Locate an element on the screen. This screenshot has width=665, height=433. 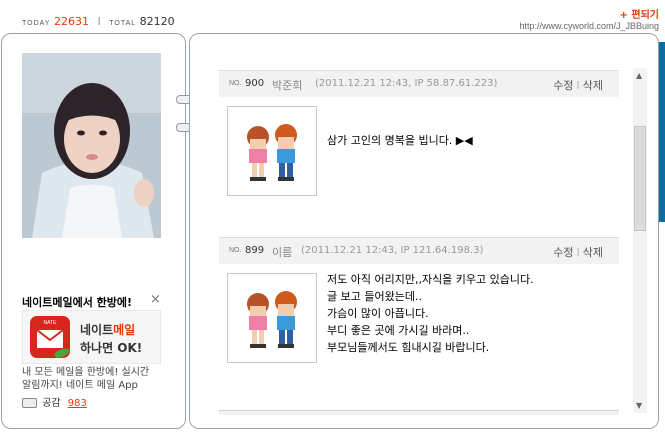
today-count: 22631 is located at coordinates (71, 21).